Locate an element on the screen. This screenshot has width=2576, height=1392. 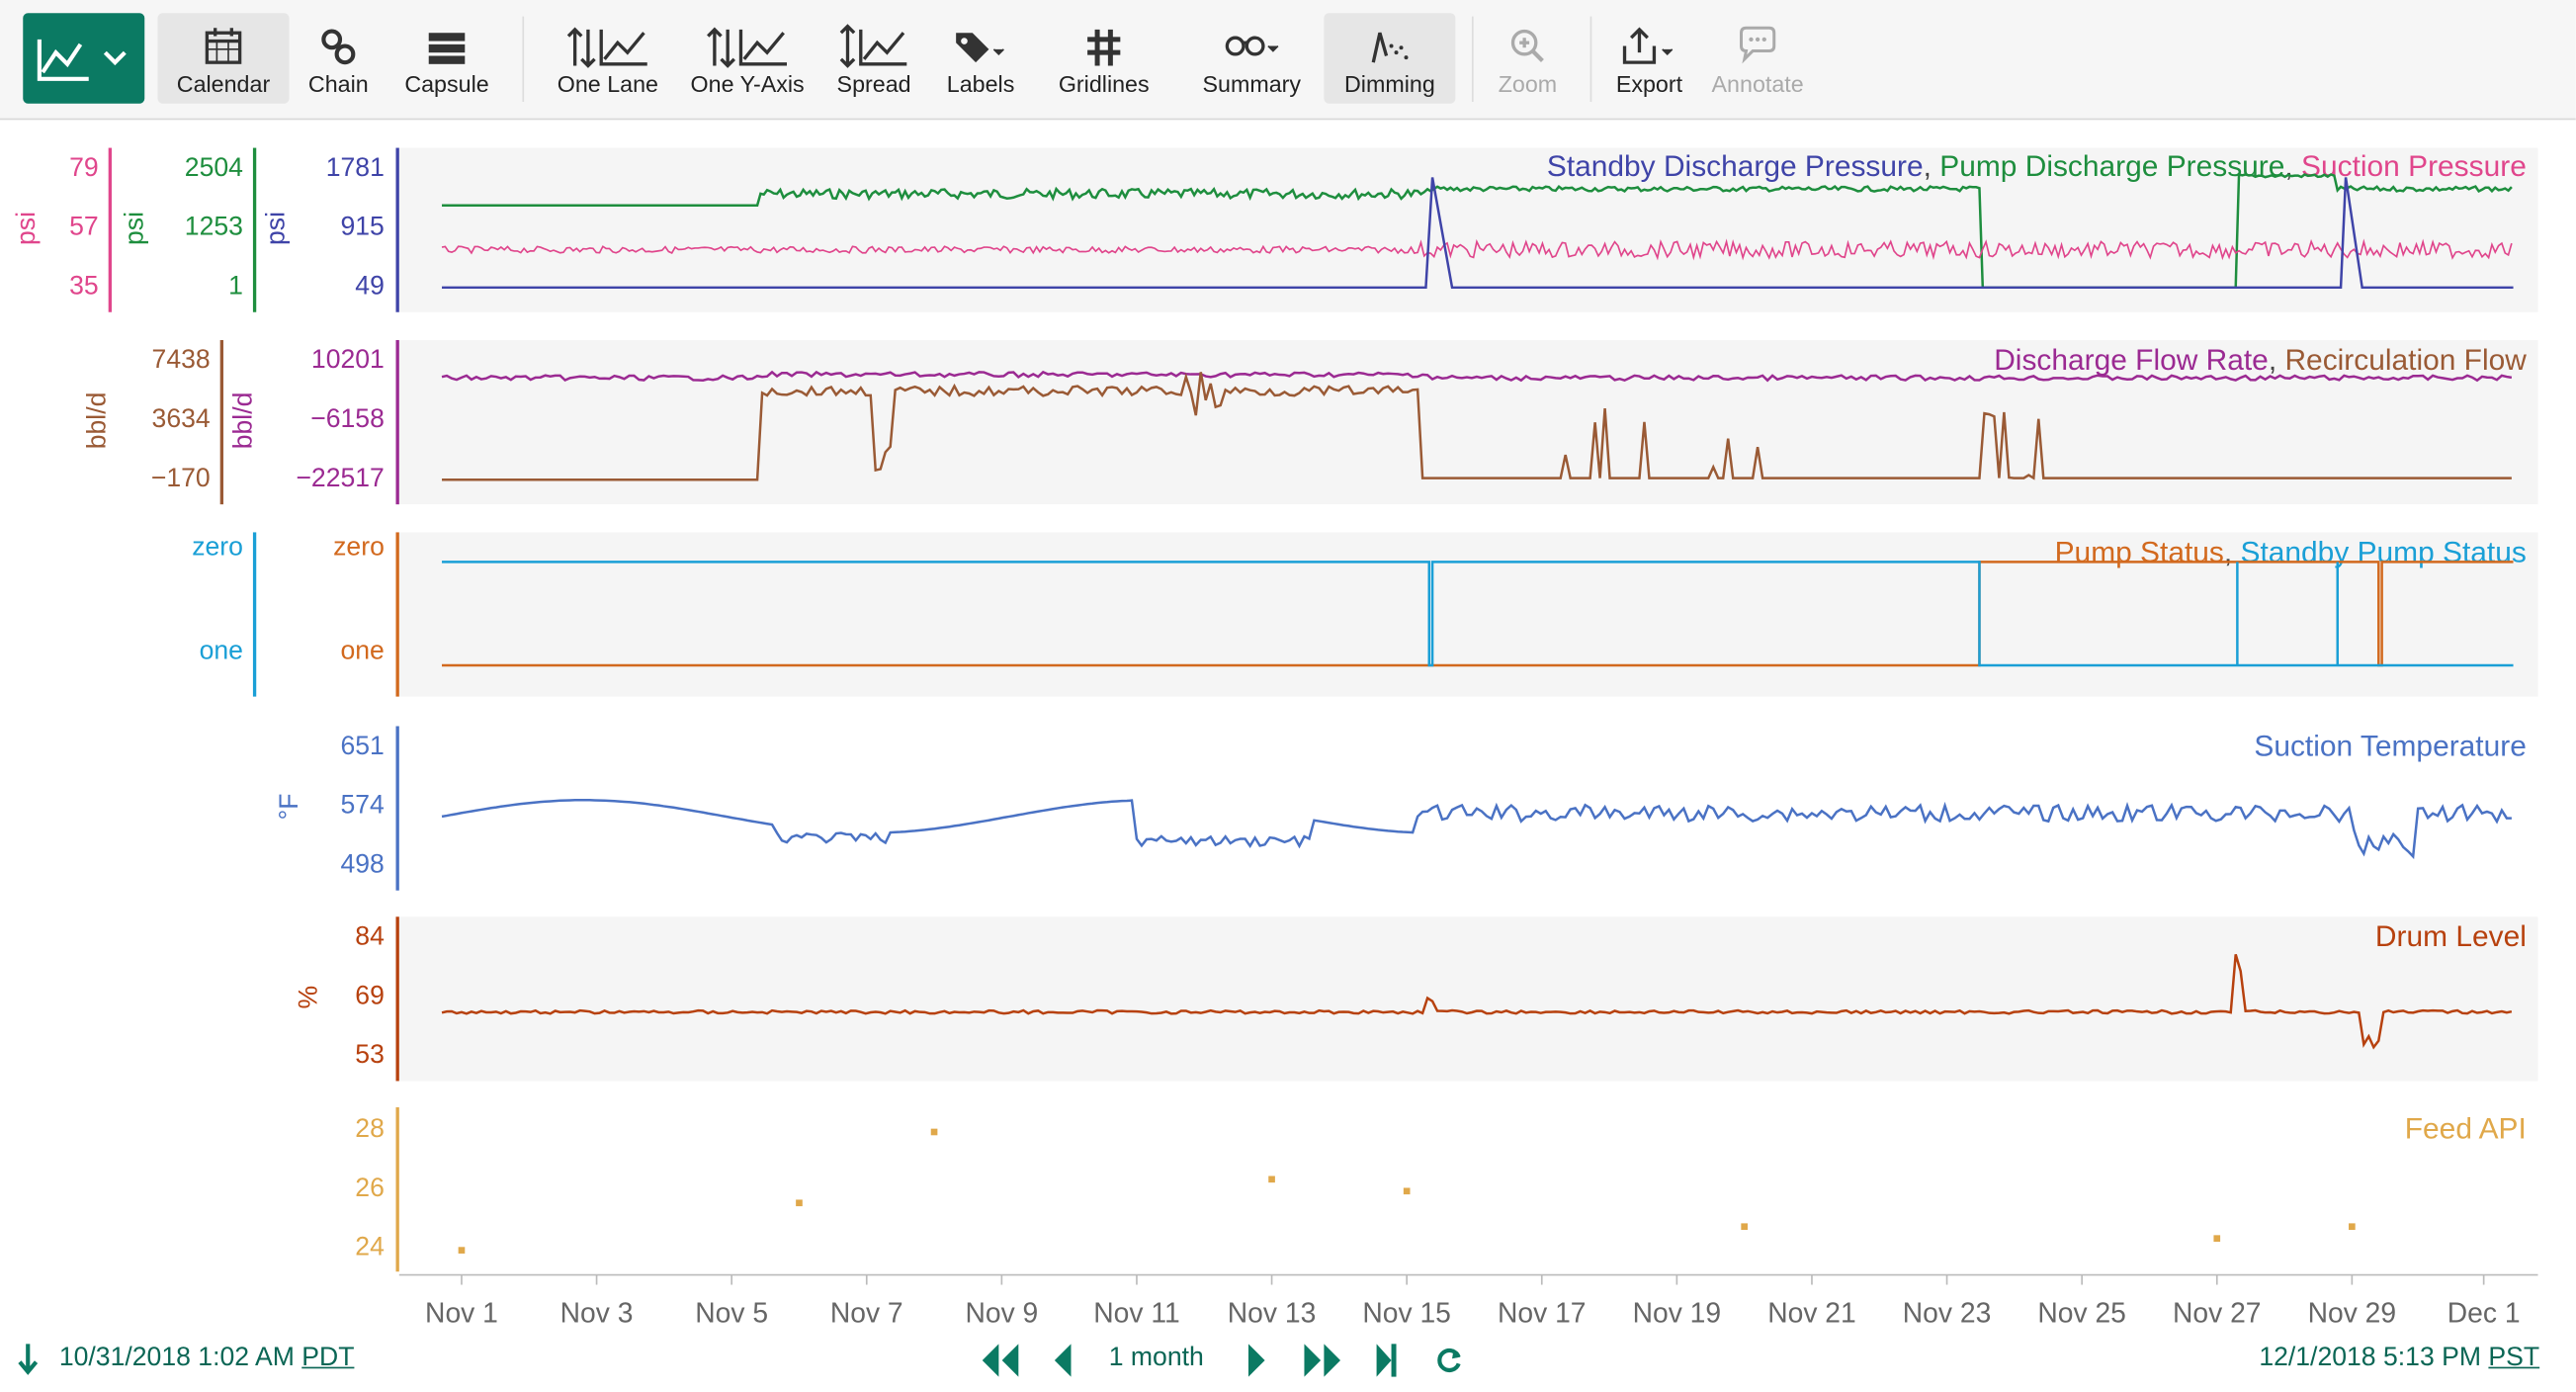
step-back-icon is located at coordinates (1063, 1365).